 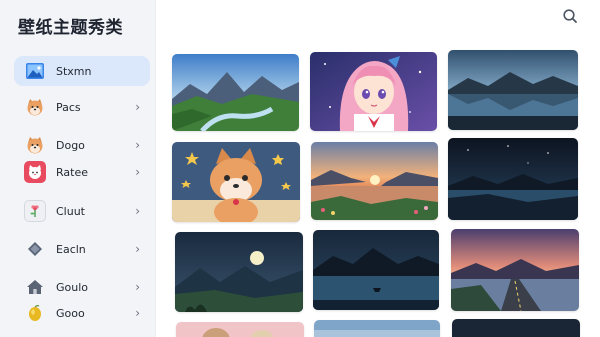 I want to click on sidebar-item-label: Ratee, so click(x=72, y=172).